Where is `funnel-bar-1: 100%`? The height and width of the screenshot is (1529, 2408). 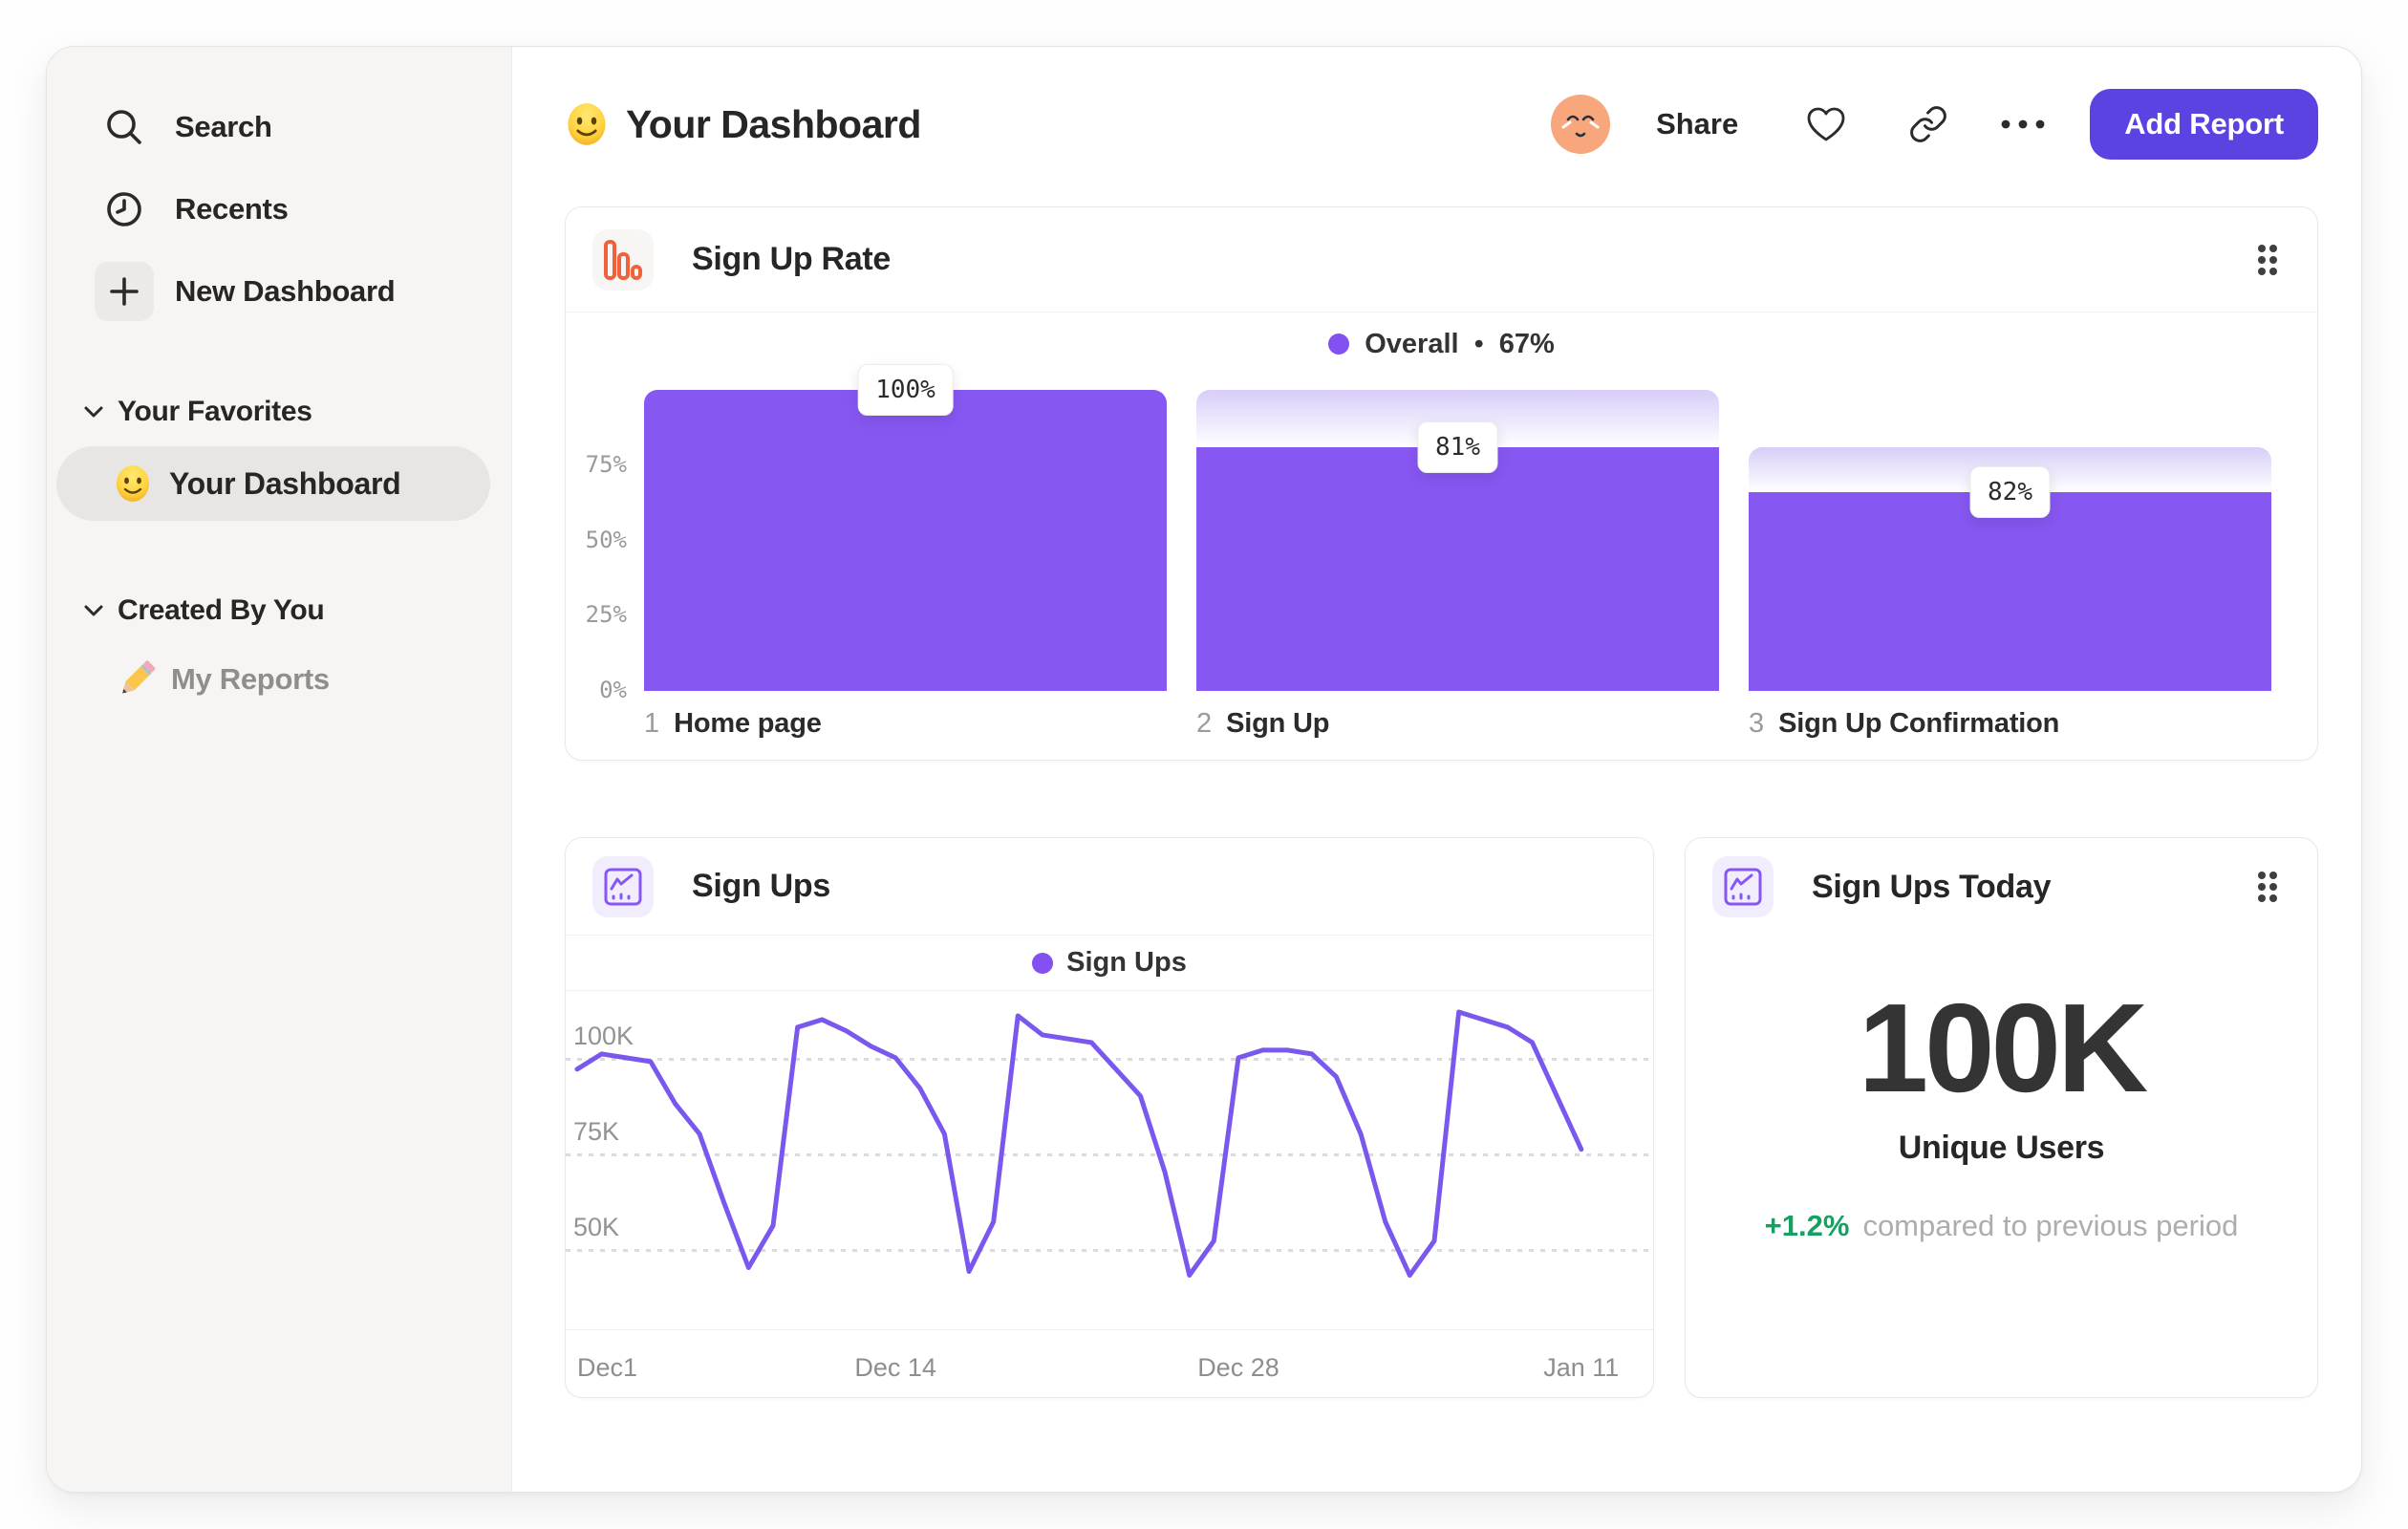
funnel-bar-1: 100% is located at coordinates (906, 527).